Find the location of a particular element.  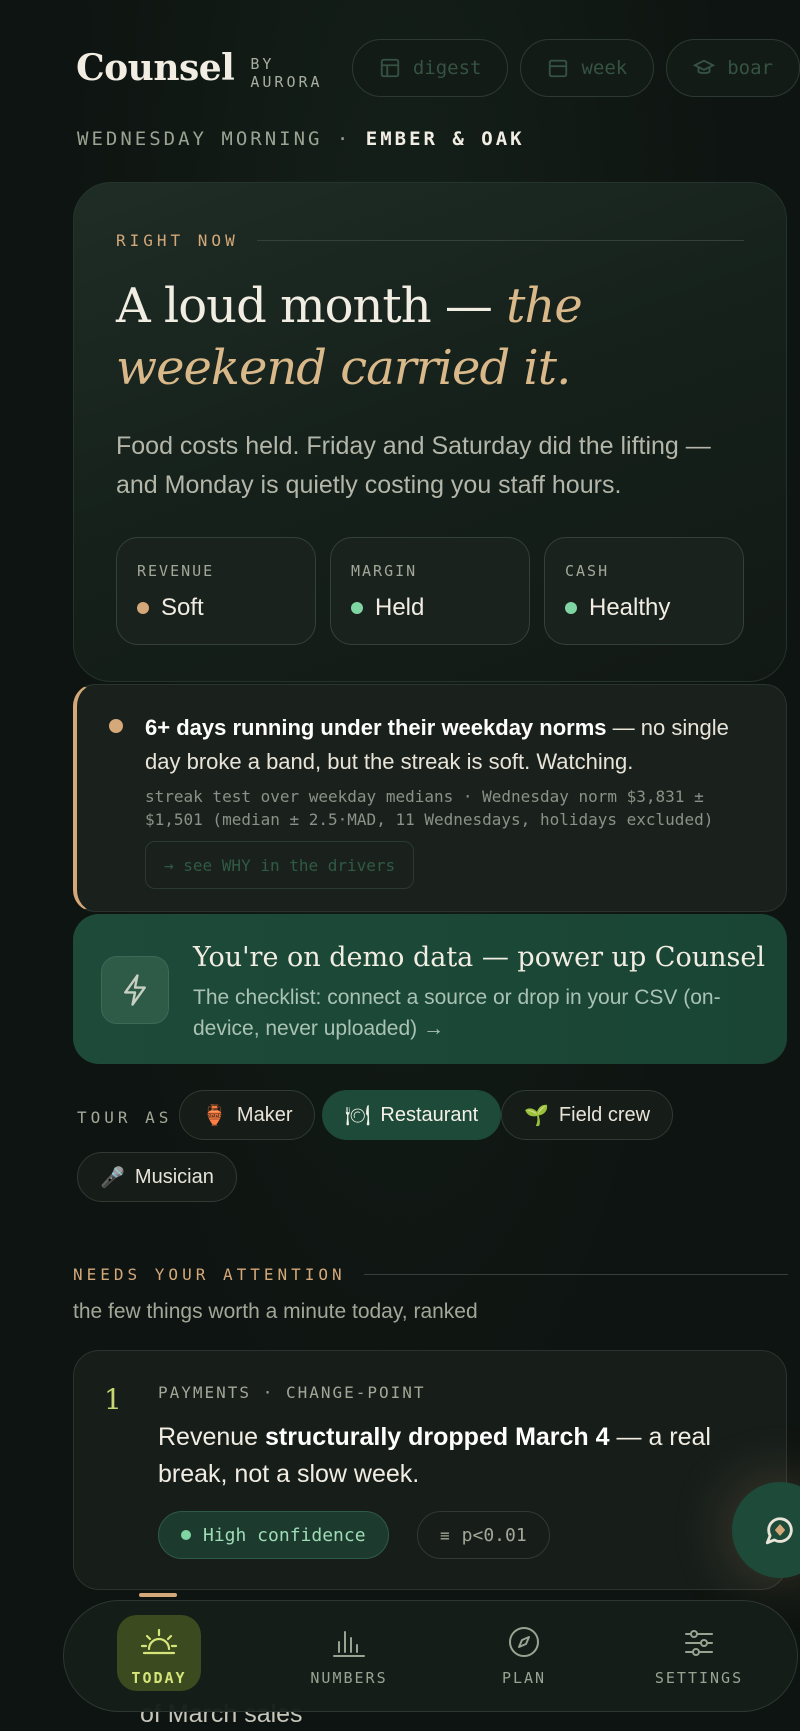

attention-heading: NEEDS YOUR ATTENTION is located at coordinates (430, 1274).